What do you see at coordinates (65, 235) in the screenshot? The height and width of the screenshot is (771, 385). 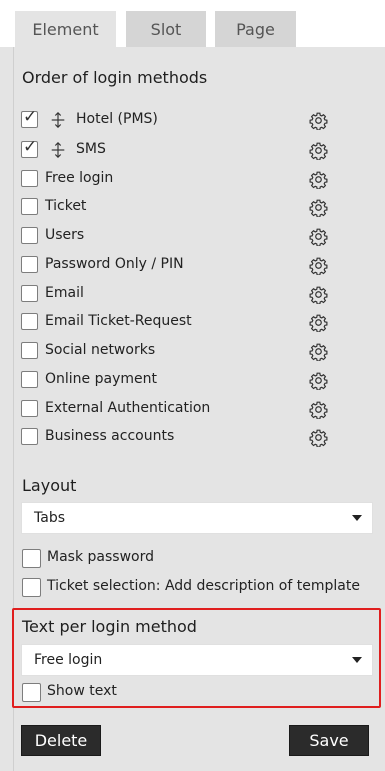 I see `login-method-label: Users` at bounding box center [65, 235].